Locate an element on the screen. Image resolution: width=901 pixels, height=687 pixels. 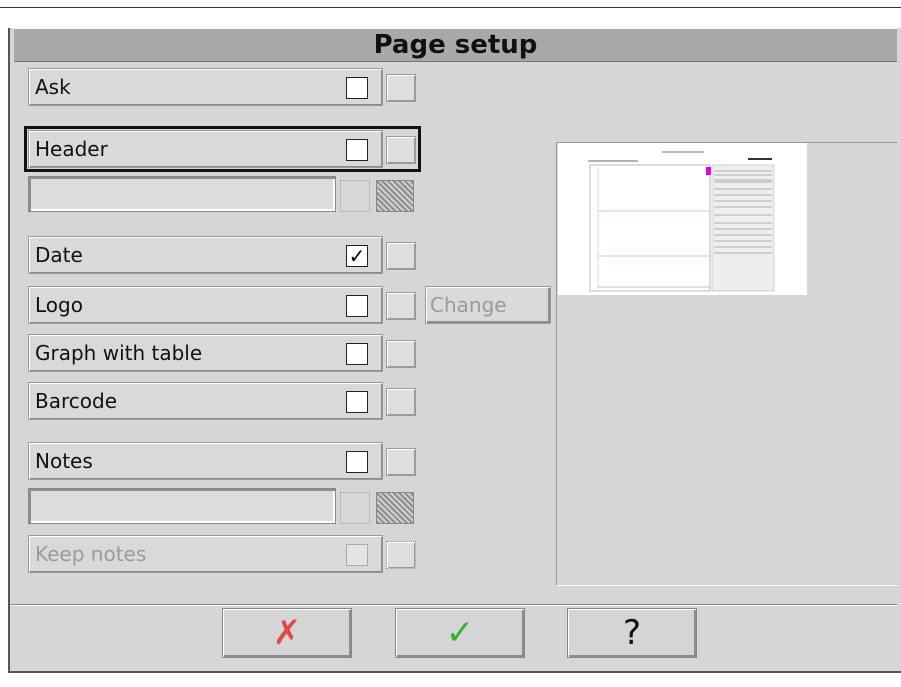
option-logo: Logo is located at coordinates (224, 305).